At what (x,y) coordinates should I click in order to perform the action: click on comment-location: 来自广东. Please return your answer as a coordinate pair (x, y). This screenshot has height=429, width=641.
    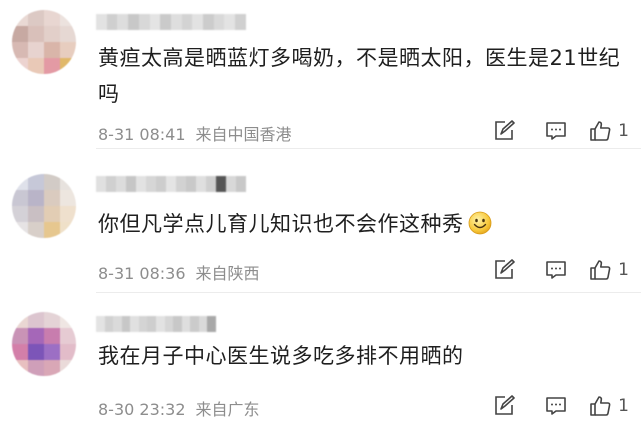
    Looking at the image, I should click on (227, 409).